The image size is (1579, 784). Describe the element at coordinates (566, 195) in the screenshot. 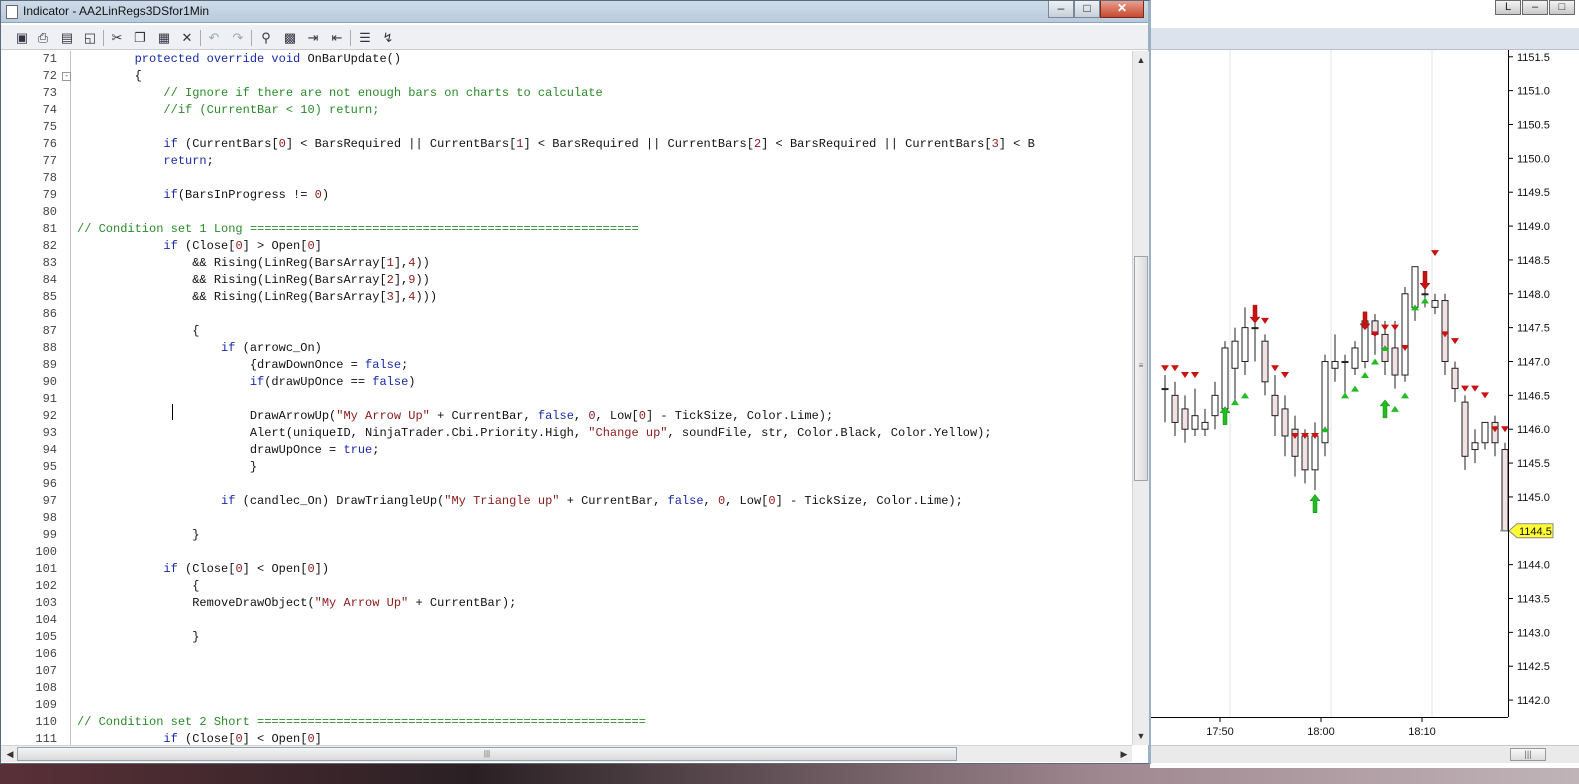

I see `code-line: 79 if(BarsInProgress != 0)` at that location.